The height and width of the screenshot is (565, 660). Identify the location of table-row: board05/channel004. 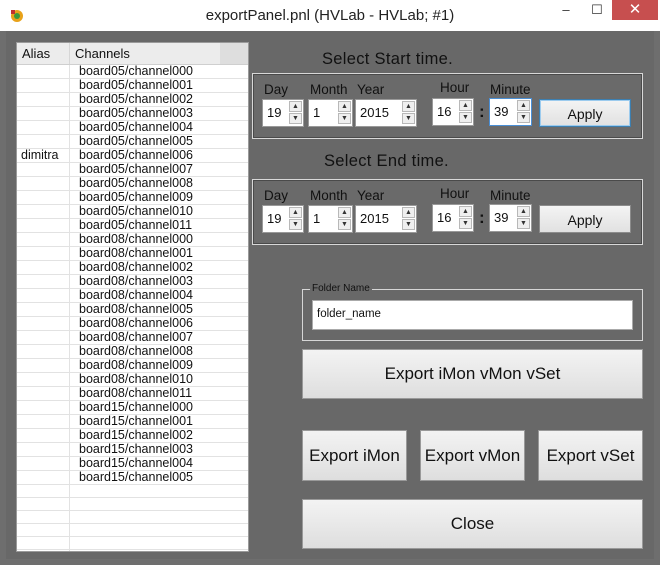
(132, 128).